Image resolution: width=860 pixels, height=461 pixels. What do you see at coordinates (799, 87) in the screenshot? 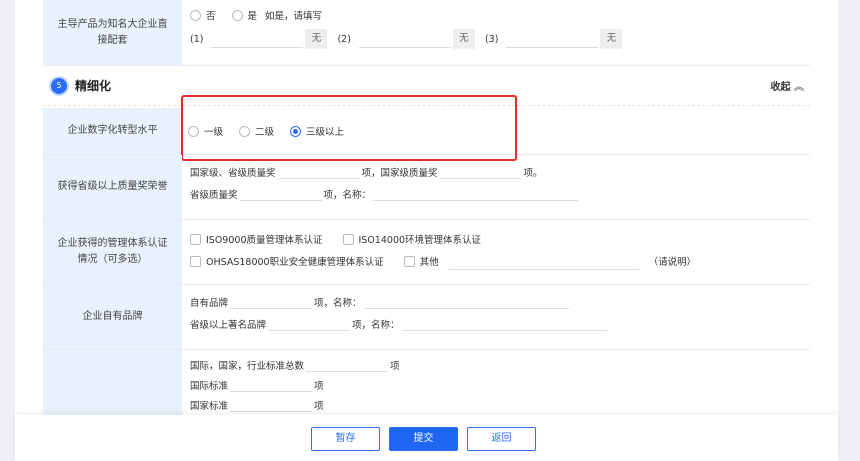
I see `chevron-up-icon: ︽` at bounding box center [799, 87].